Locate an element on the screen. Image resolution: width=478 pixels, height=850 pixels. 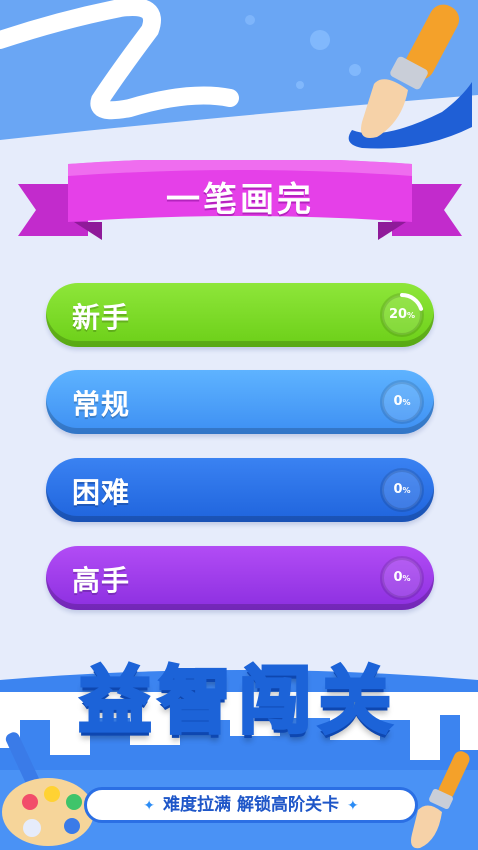
progress-ring: 20% is located at coordinates (402, 315).